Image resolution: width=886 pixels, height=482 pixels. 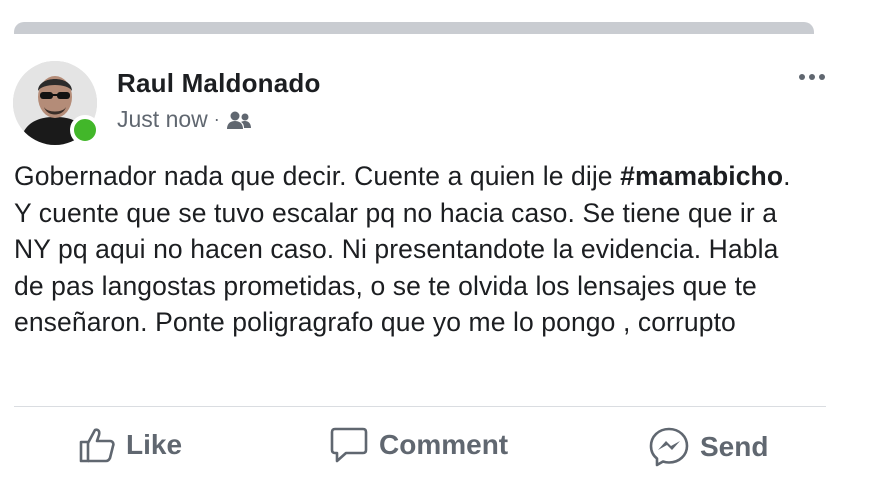 What do you see at coordinates (669, 447) in the screenshot?
I see `messenger-icon` at bounding box center [669, 447].